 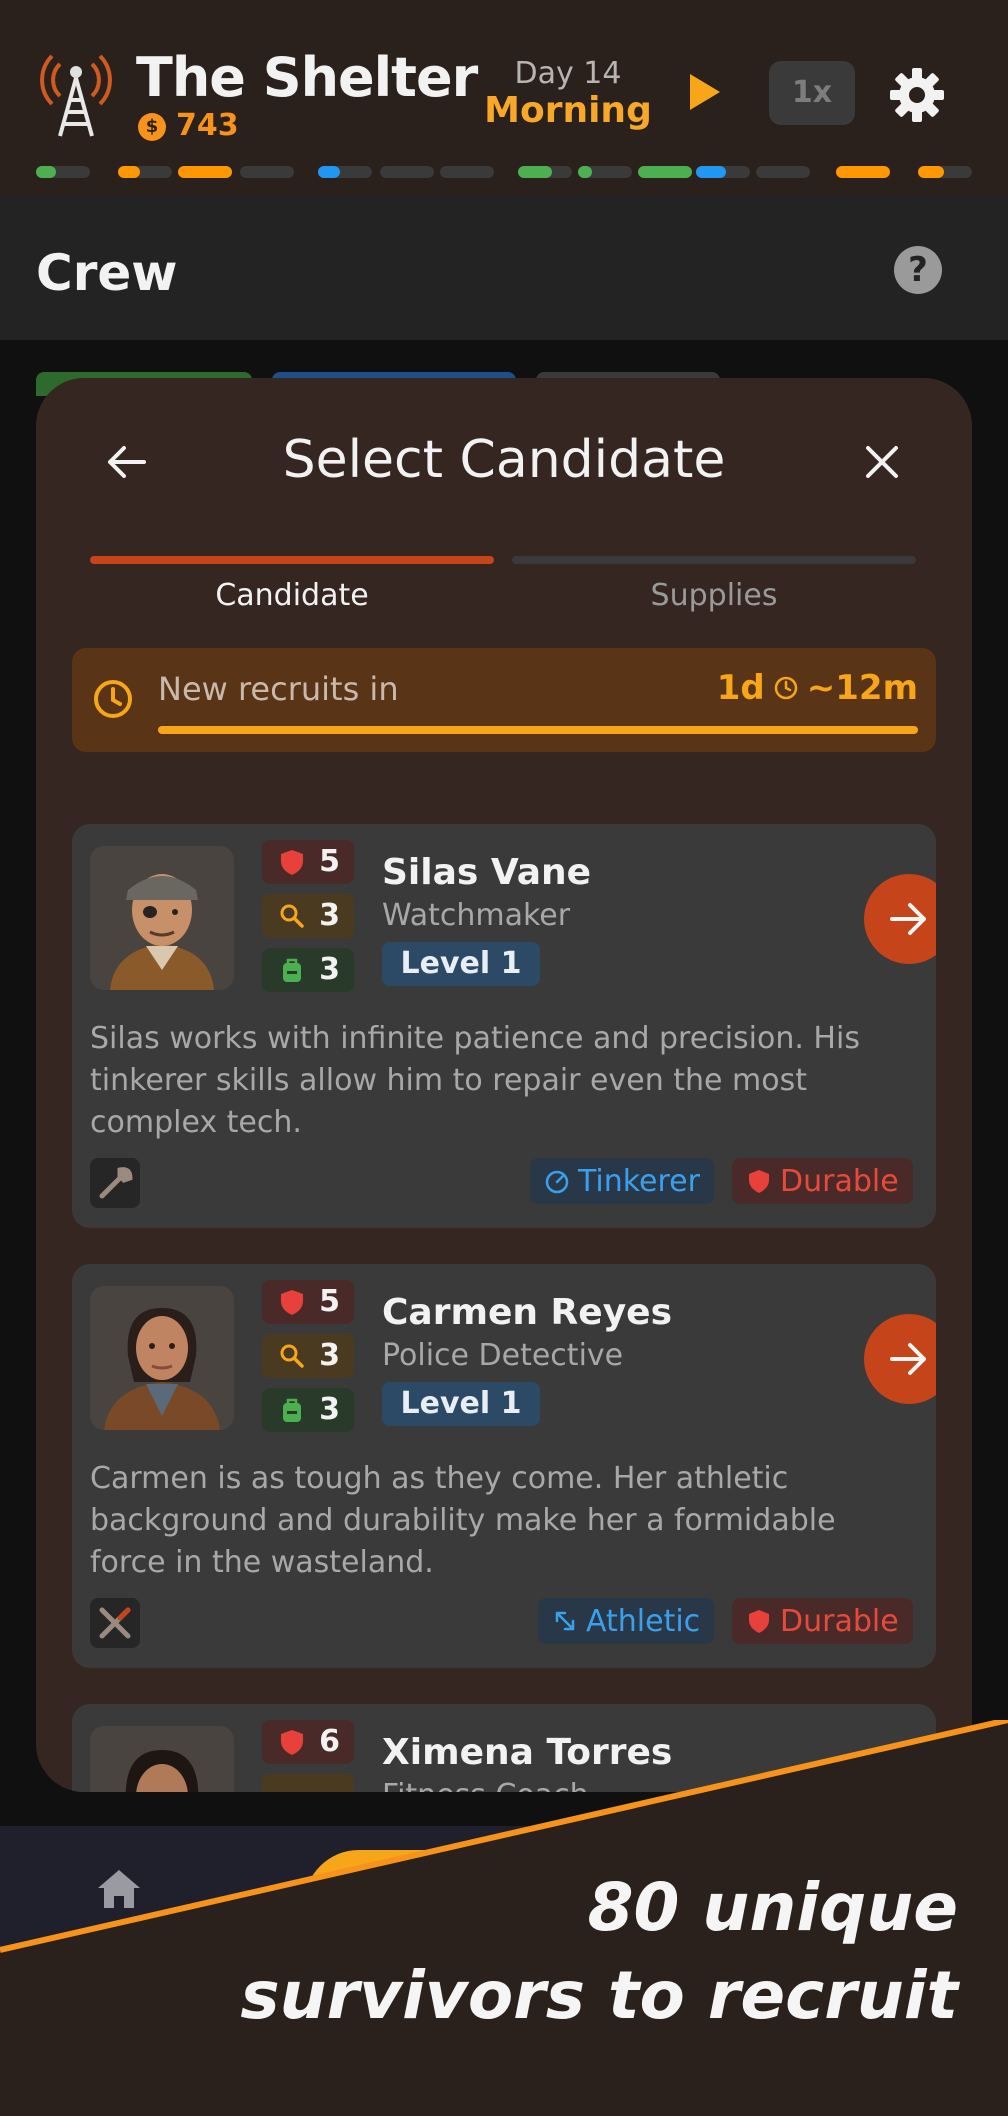 I want to click on tab-supplies: Supplies, so click(x=714, y=595).